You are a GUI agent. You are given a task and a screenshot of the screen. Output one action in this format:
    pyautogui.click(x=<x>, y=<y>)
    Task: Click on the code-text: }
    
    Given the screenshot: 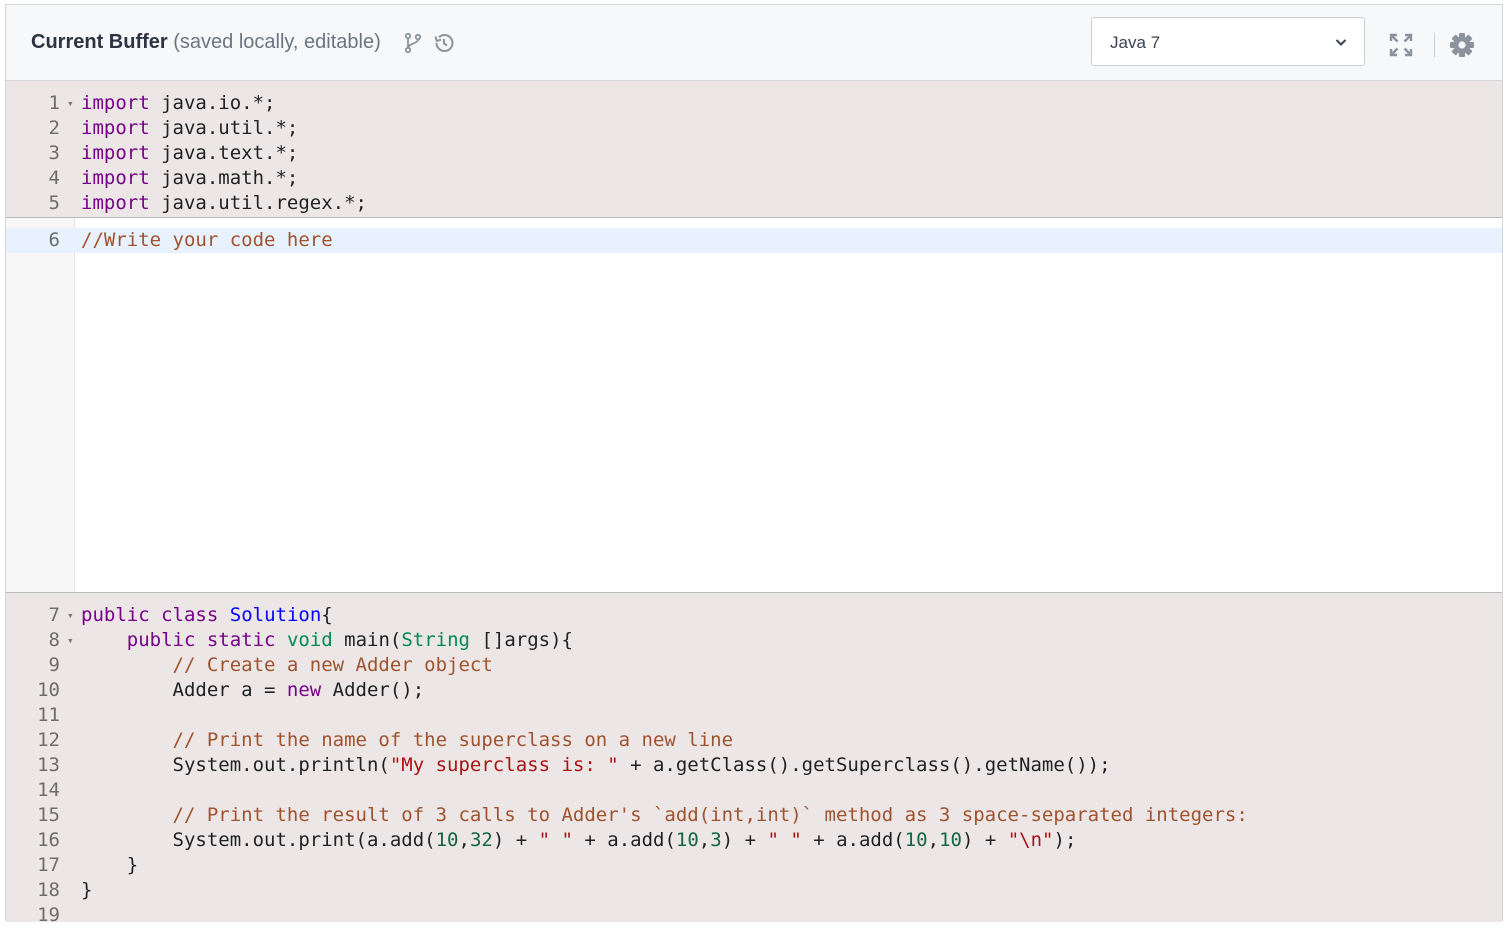 What is the action you would take?
    pyautogui.click(x=109, y=865)
    